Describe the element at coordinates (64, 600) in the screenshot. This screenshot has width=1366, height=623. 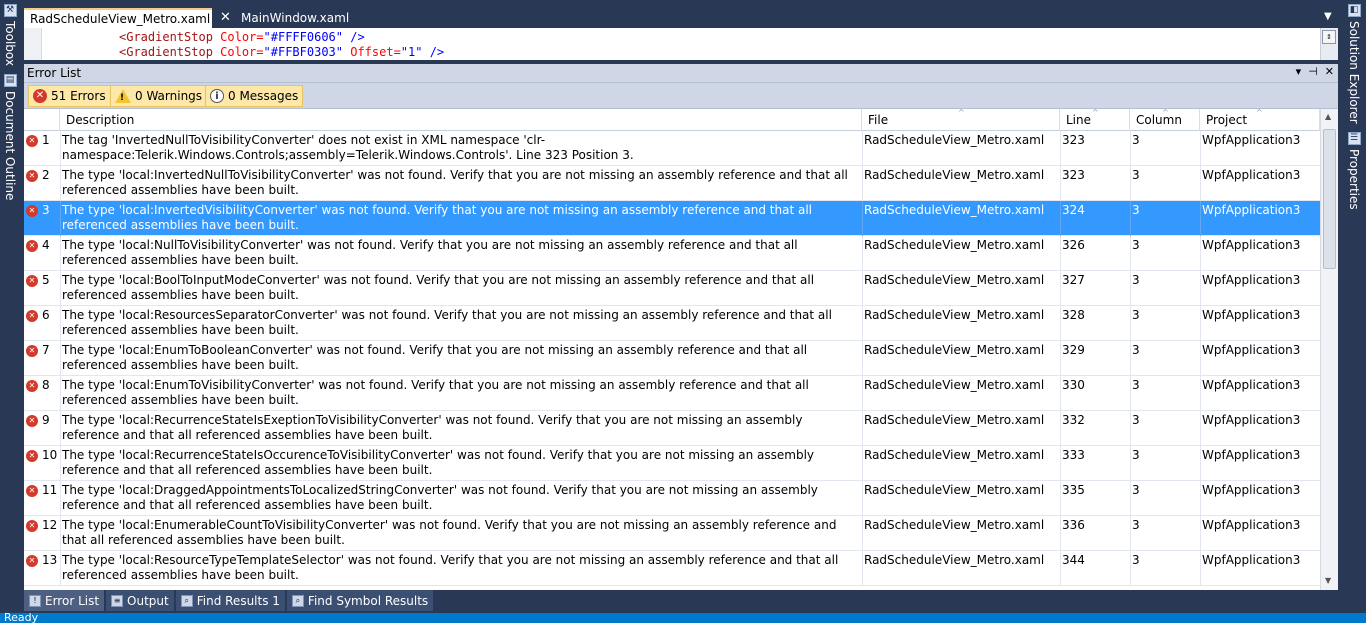
I see `tab-error-list: ! Error List` at that location.